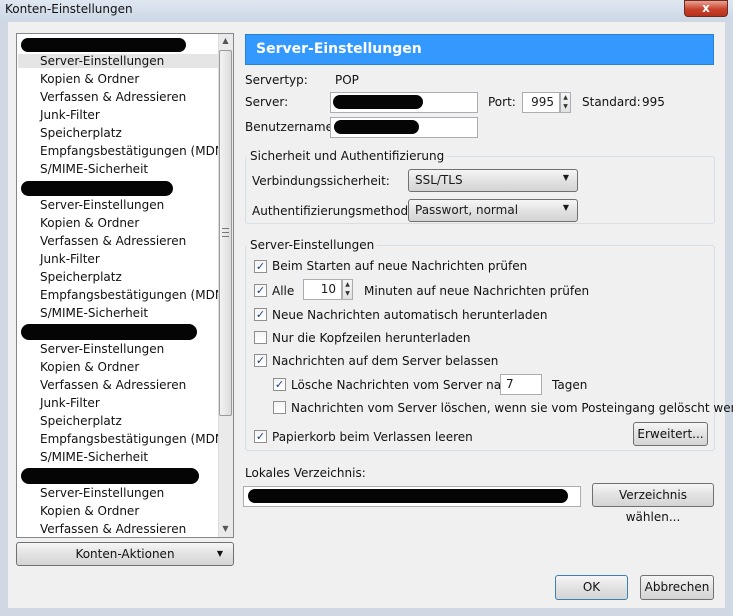 The image size is (733, 616). I want to click on scroll-down-icon: ▼, so click(225, 530).